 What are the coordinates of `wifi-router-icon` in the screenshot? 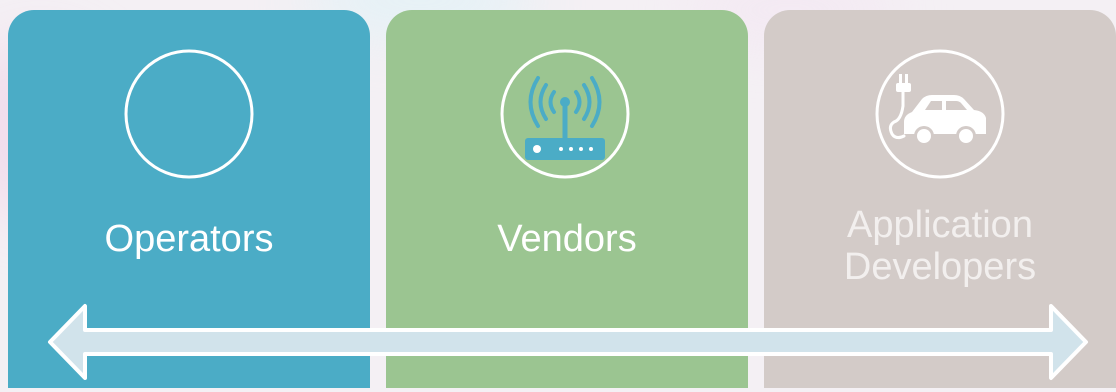 It's located at (565, 114).